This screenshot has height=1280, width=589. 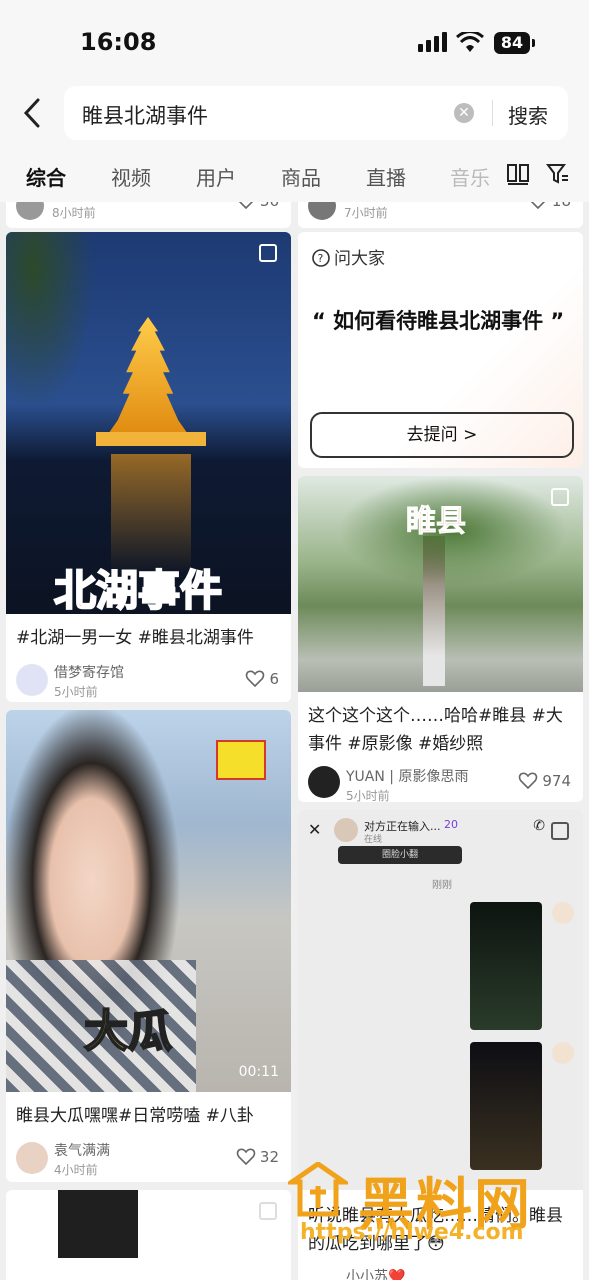 I want to click on post-thumbnail: 北湖事件, so click(x=148, y=424).